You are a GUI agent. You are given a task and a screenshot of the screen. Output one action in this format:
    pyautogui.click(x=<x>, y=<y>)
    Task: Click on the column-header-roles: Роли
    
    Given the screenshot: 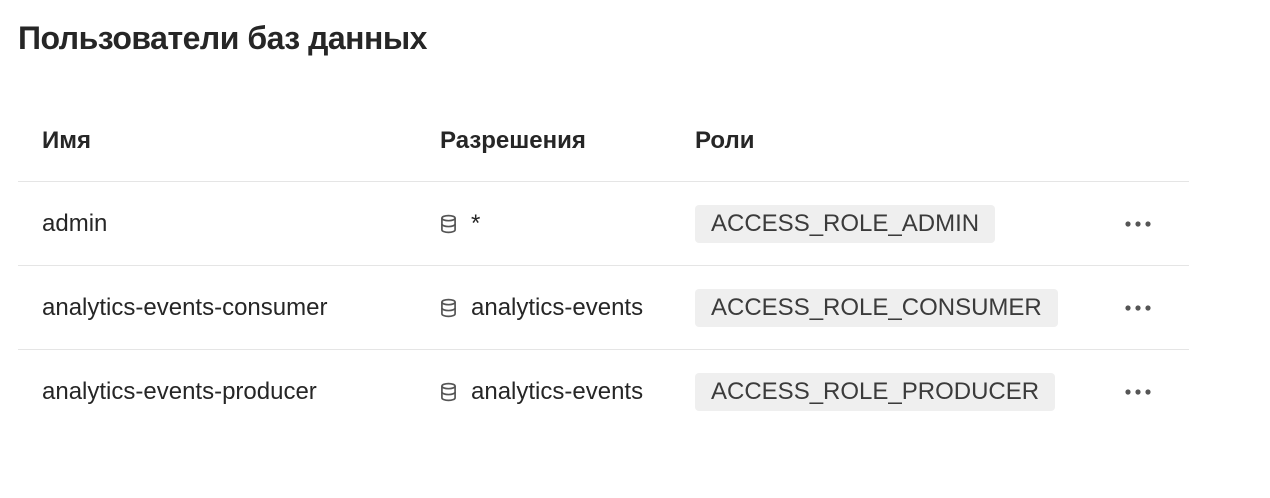 What is the action you would take?
    pyautogui.click(x=724, y=140)
    